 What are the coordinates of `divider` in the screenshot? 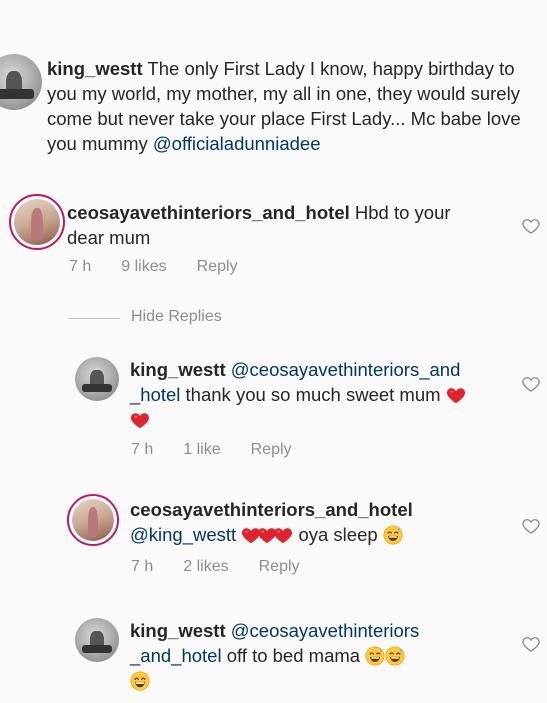 It's located at (94, 318).